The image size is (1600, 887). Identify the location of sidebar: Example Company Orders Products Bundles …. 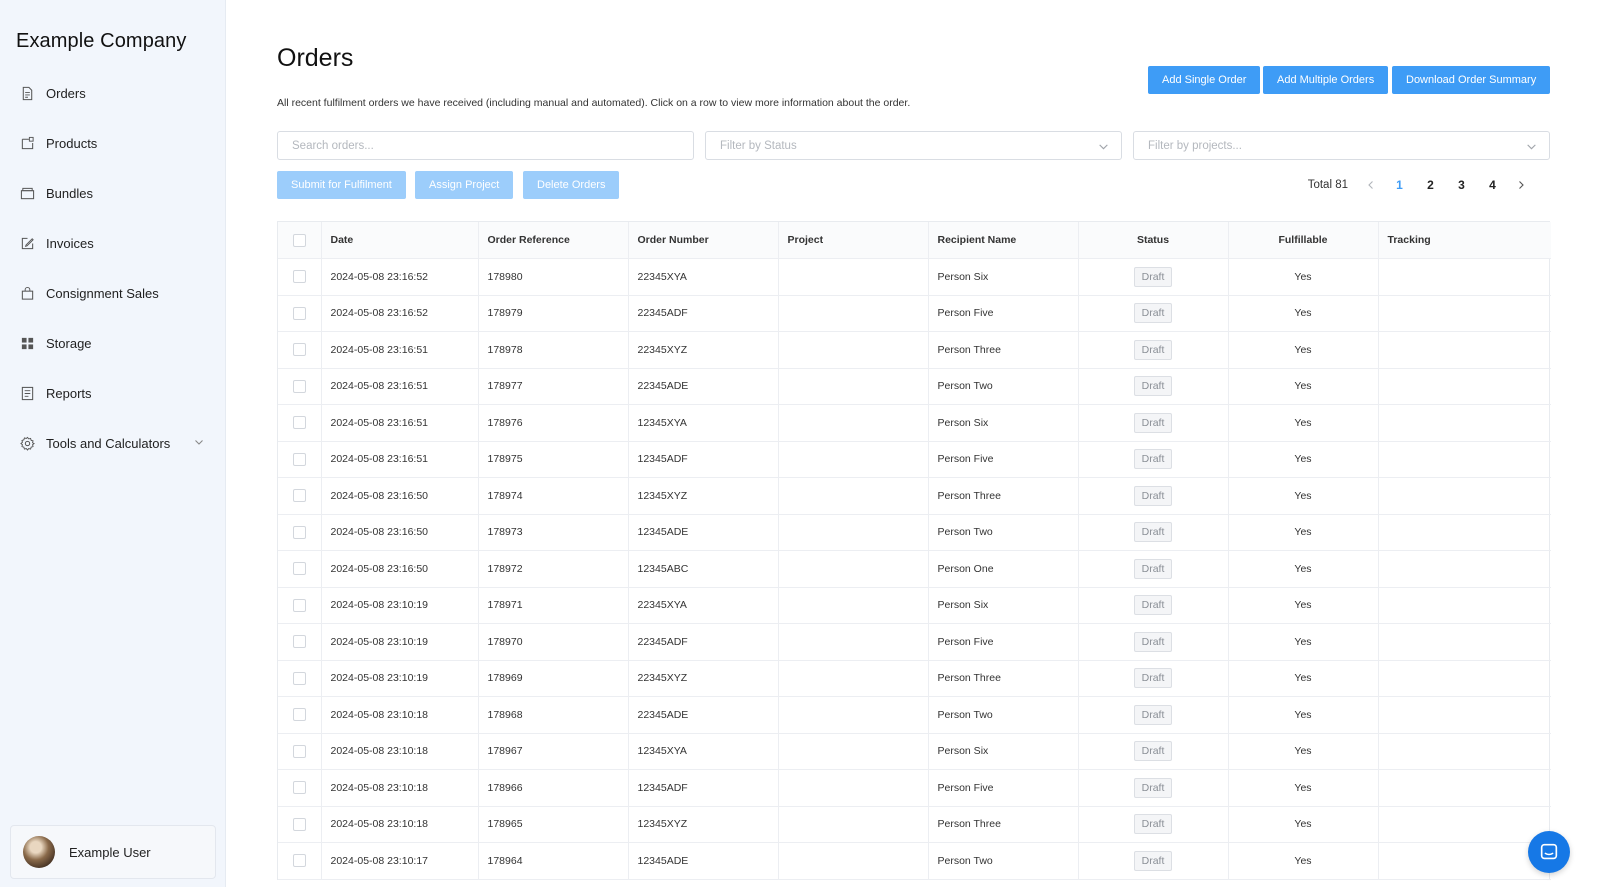
(113, 443).